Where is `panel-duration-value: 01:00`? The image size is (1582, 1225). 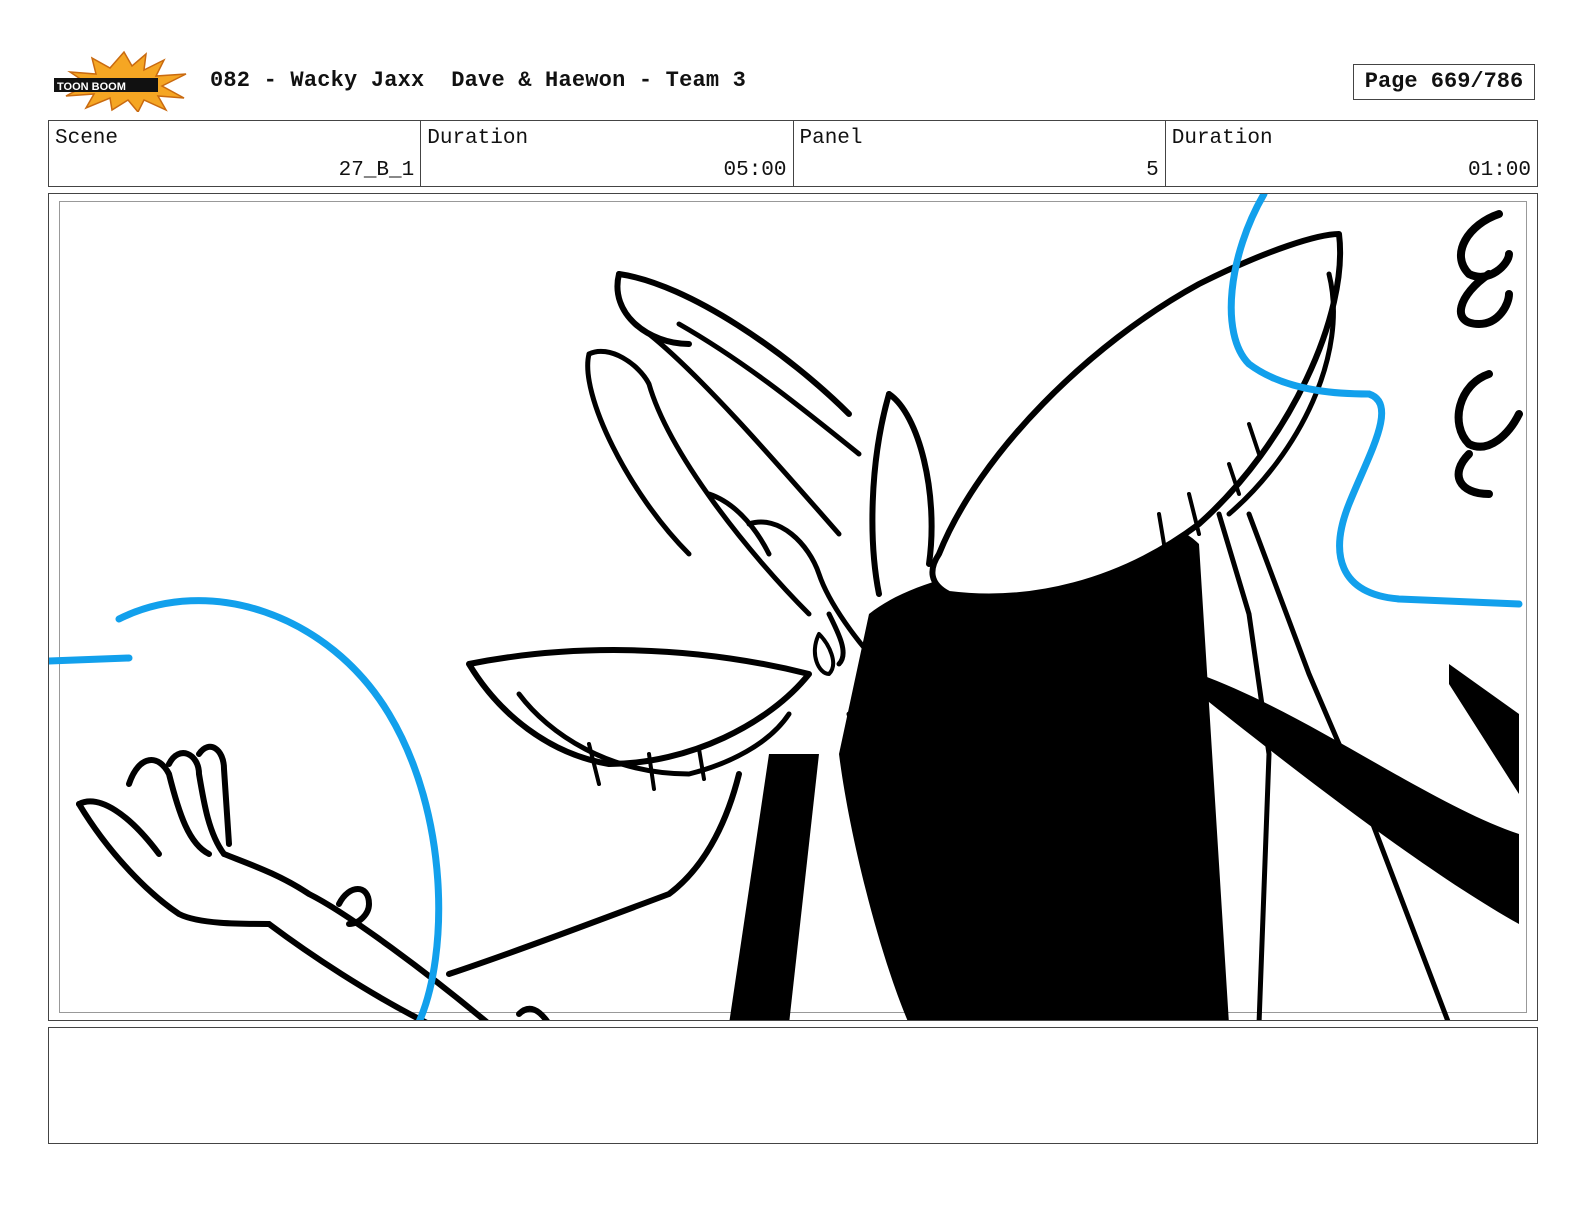 panel-duration-value: 01:00 is located at coordinates (1499, 170).